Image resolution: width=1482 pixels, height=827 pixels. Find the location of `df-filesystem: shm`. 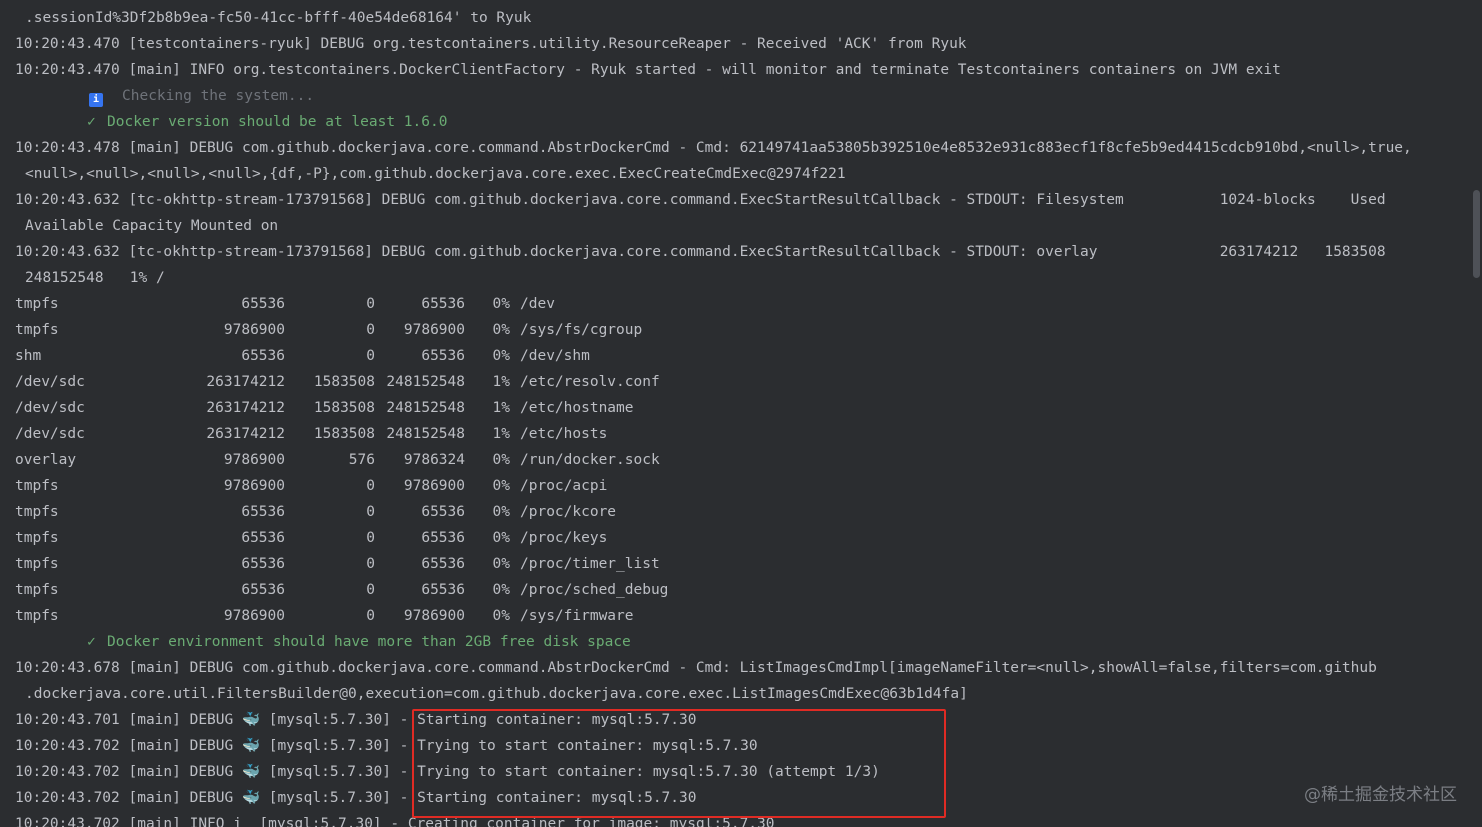

df-filesystem: shm is located at coordinates (28, 356).